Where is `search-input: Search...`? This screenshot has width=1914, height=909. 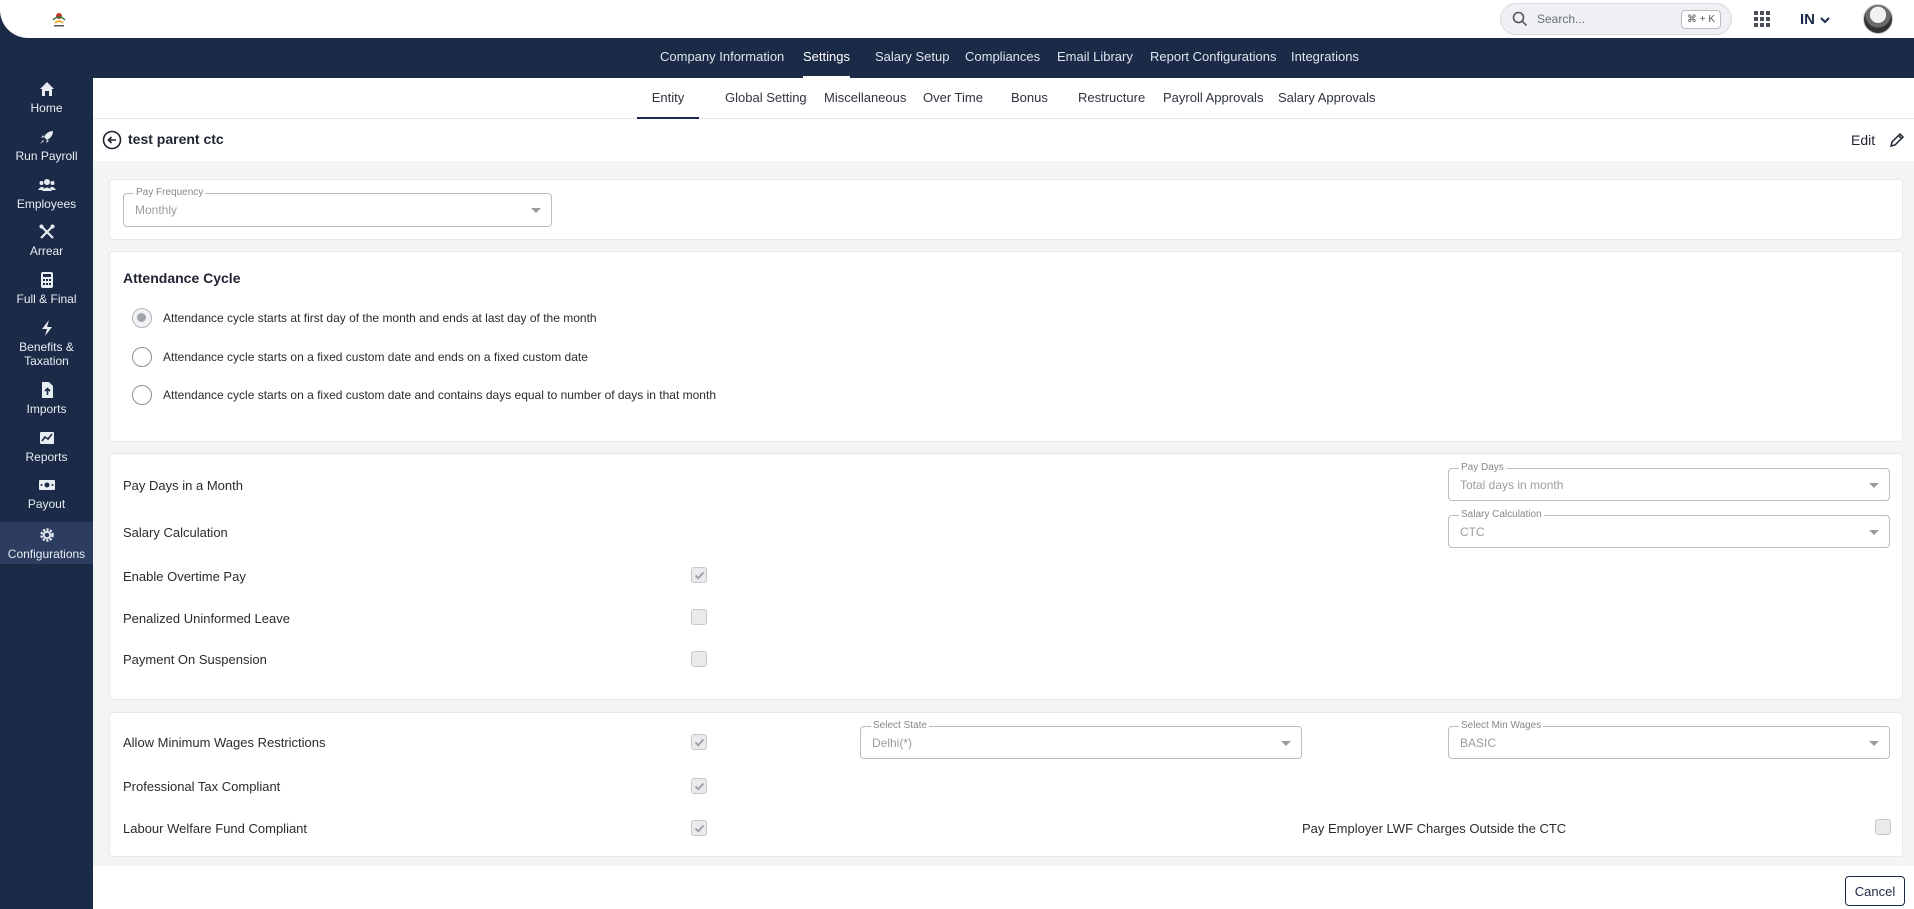 search-input: Search... is located at coordinates (1609, 19).